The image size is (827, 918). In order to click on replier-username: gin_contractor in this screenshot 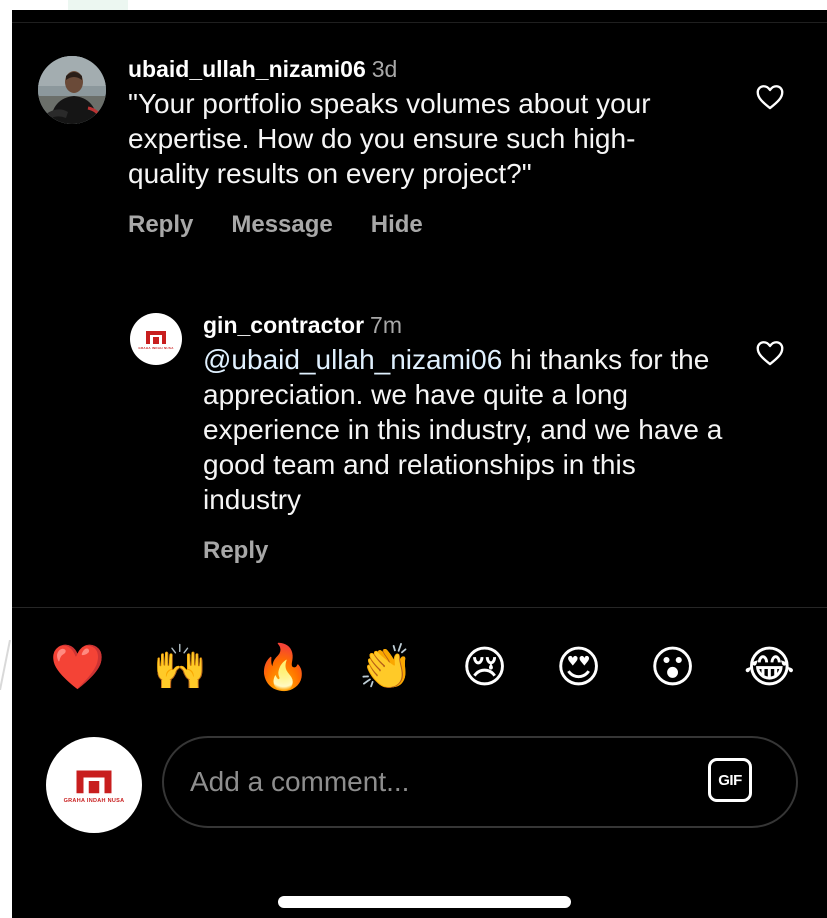, I will do `click(283, 325)`.